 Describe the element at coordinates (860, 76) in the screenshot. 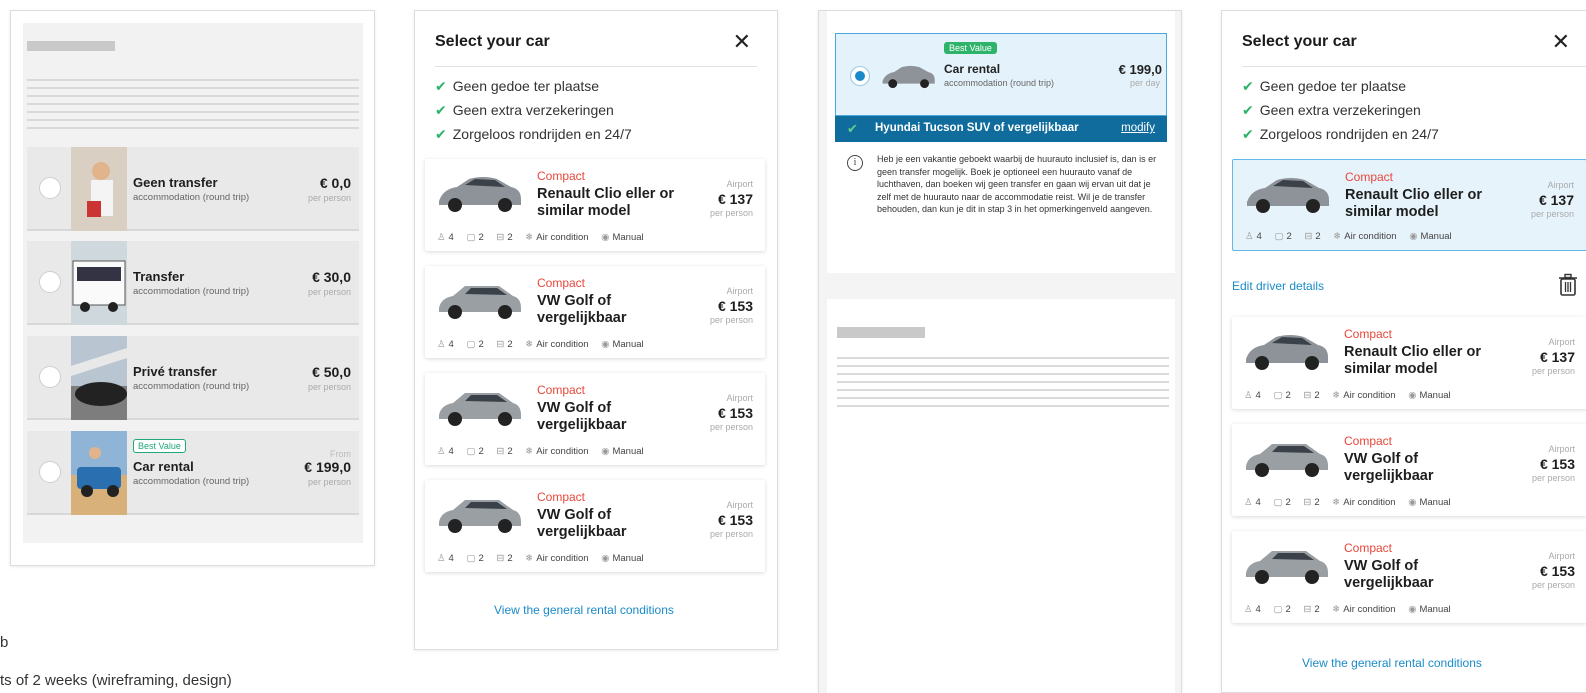

I see `radio-selected` at that location.